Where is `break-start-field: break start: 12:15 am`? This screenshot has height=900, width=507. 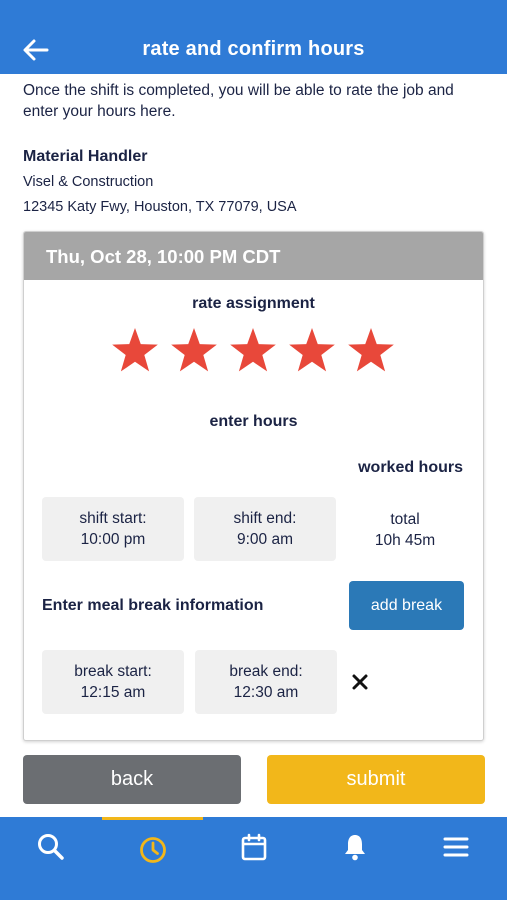
break-start-field: break start: 12:15 am is located at coordinates (113, 682).